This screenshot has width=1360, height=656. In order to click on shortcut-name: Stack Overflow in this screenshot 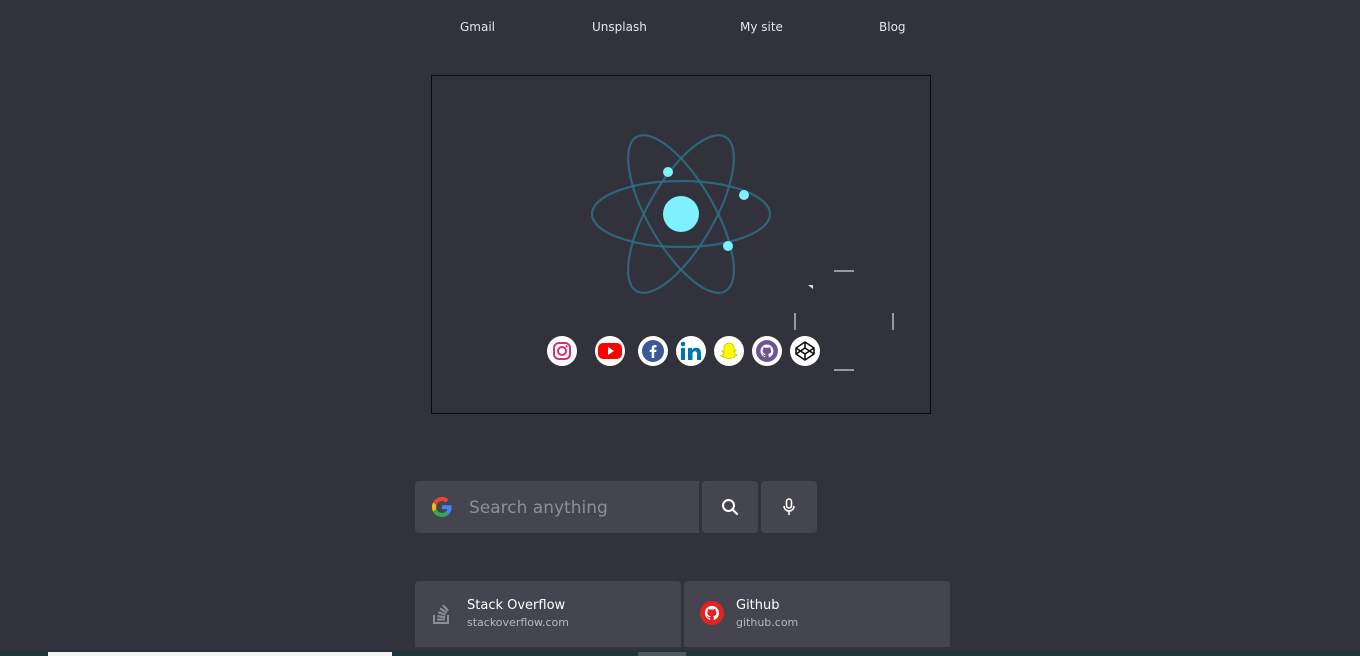, I will do `click(516, 605)`.